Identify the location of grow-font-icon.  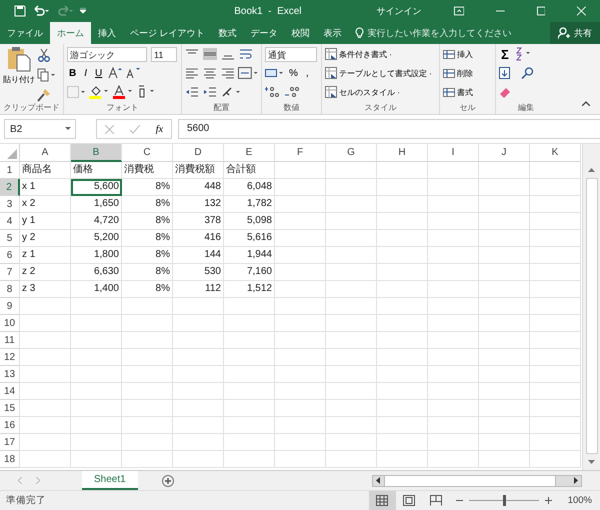
(115, 73).